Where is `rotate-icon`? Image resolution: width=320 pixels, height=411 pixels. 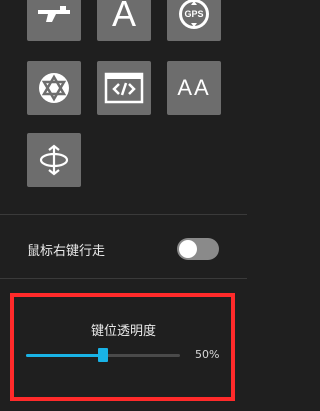
rotate-icon is located at coordinates (54, 160).